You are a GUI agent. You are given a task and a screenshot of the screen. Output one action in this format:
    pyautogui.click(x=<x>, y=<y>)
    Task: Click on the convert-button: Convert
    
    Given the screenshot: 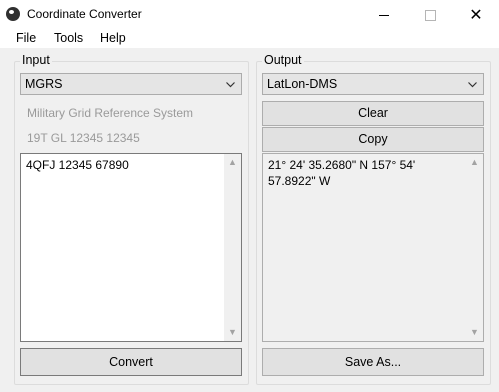 What is the action you would take?
    pyautogui.click(x=131, y=362)
    